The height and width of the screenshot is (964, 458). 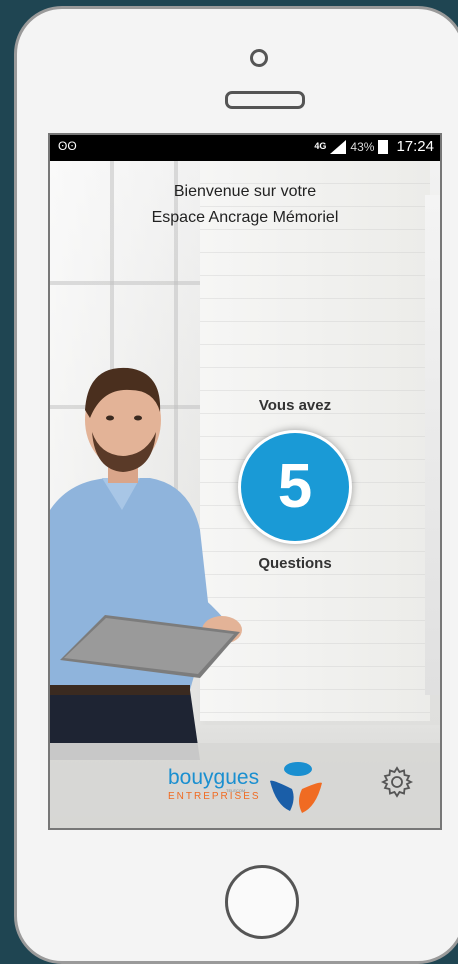 What do you see at coordinates (320, 146) in the screenshot?
I see `network-type: 4G` at bounding box center [320, 146].